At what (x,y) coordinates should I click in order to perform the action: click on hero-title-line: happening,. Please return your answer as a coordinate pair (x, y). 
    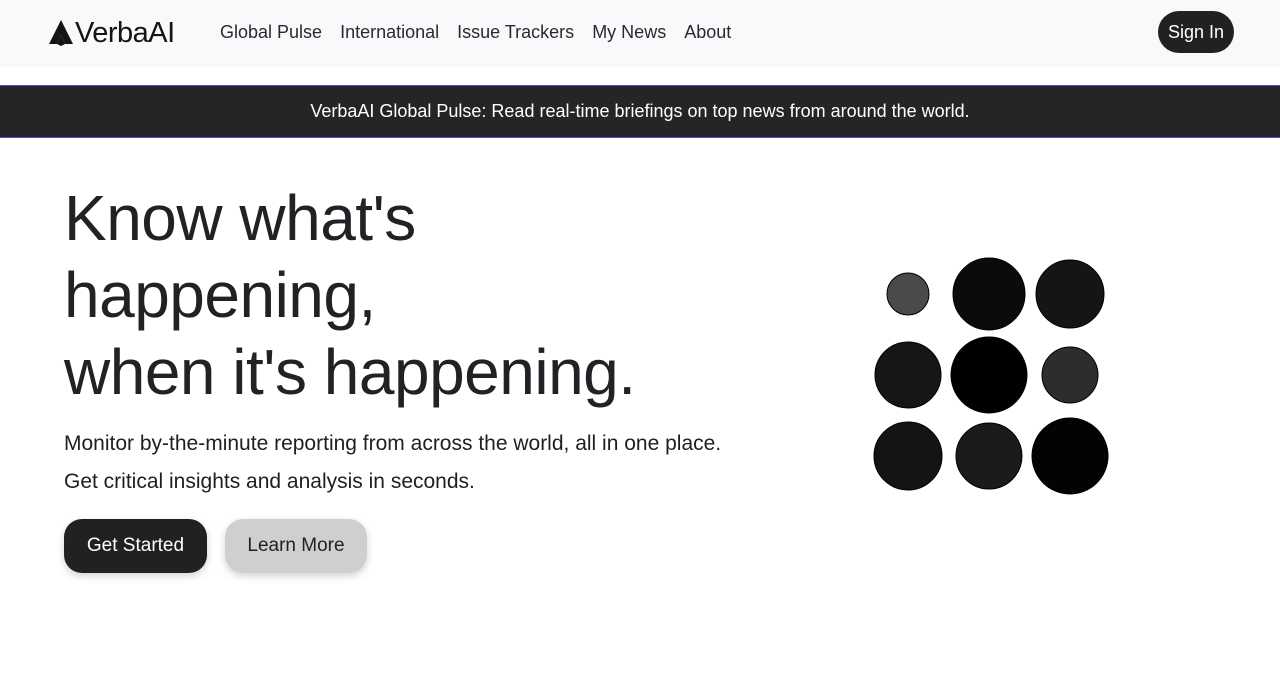
    Looking at the image, I should click on (220, 295).